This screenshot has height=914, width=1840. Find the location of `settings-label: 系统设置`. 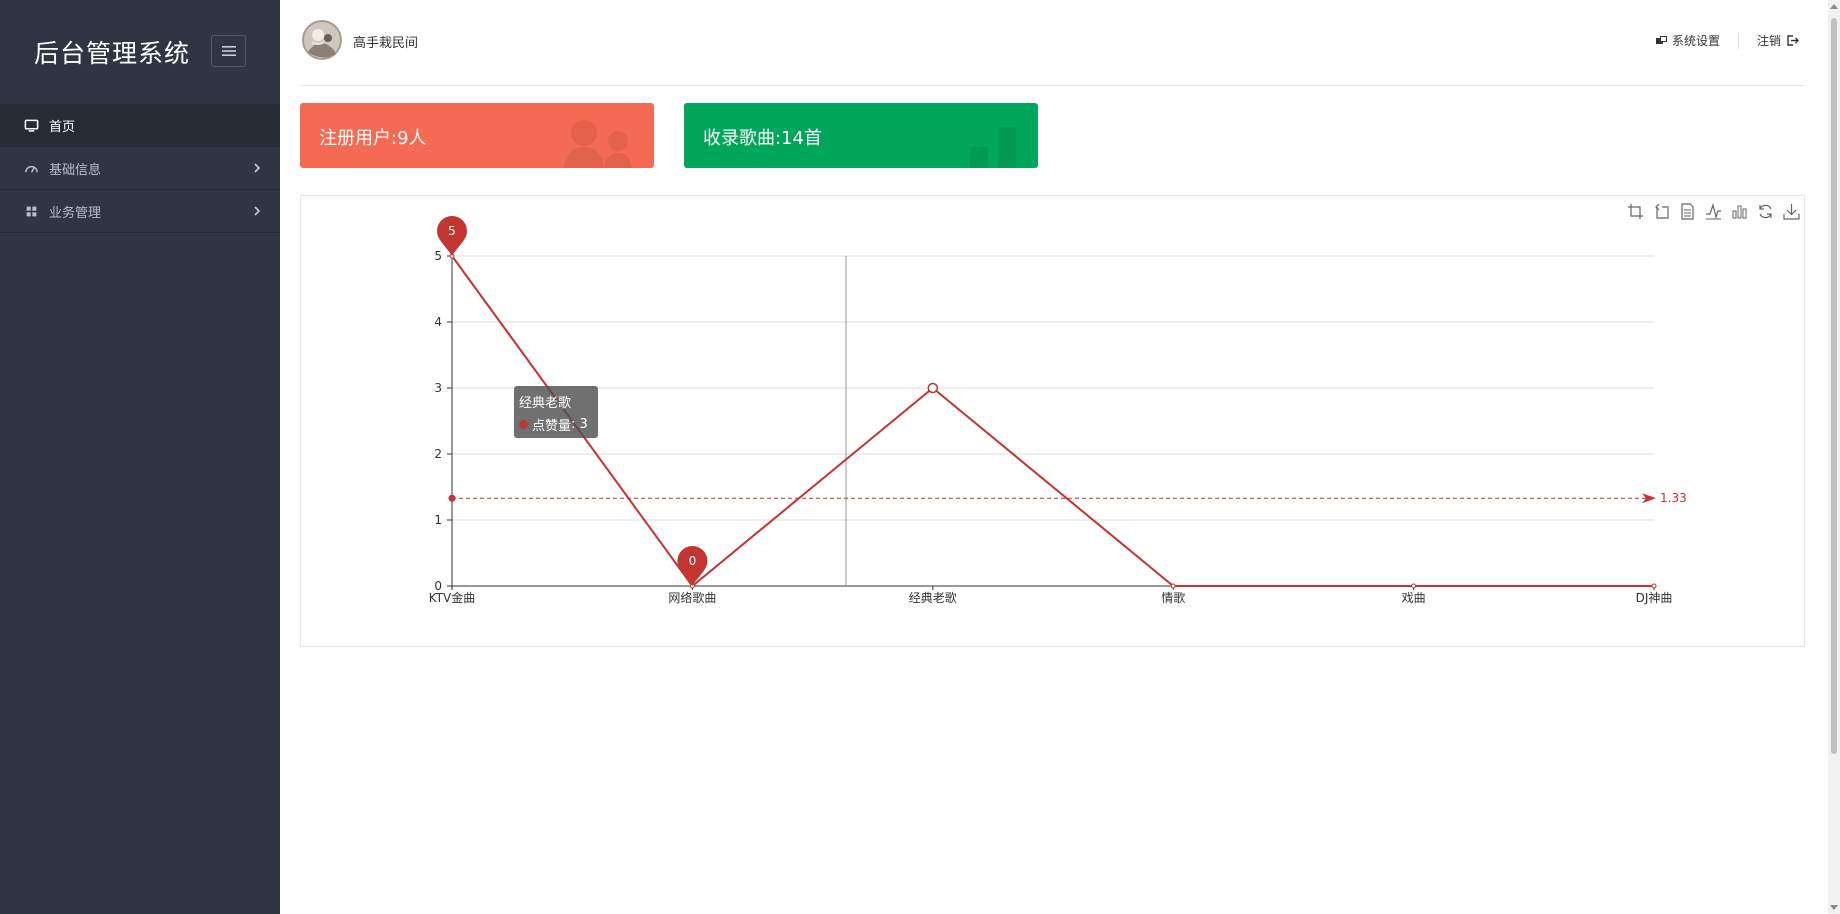

settings-label: 系统设置 is located at coordinates (1695, 41).